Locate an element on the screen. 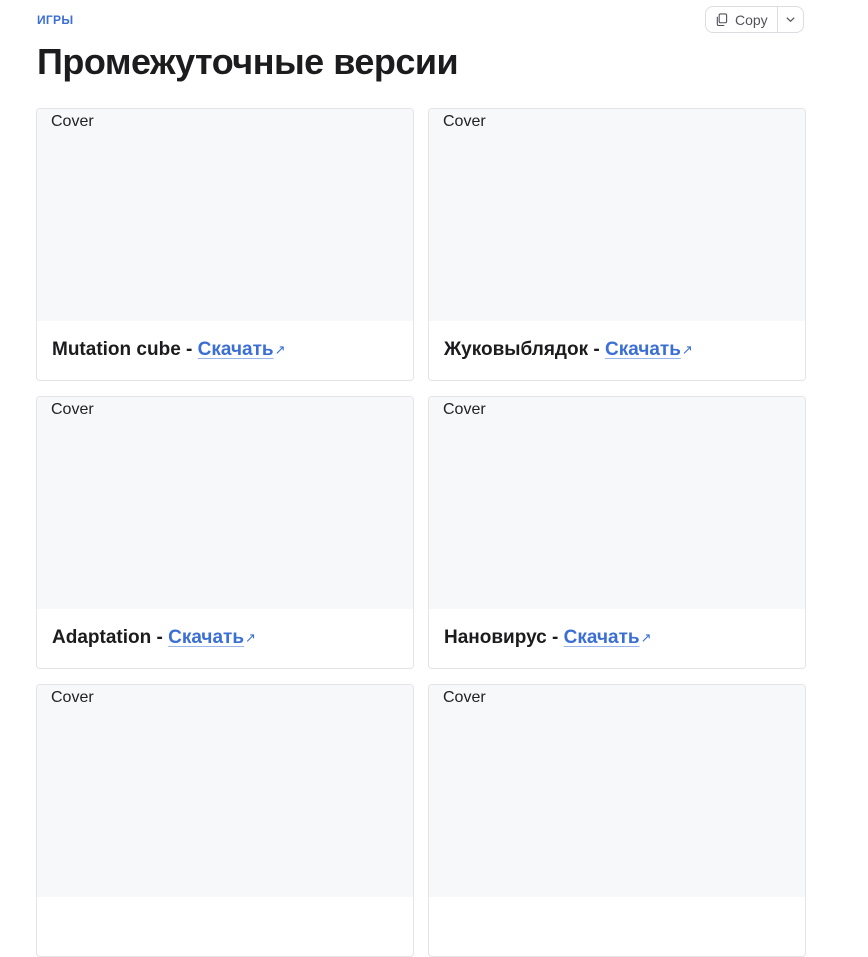  card-title: Жуковыблядок is located at coordinates (516, 349).